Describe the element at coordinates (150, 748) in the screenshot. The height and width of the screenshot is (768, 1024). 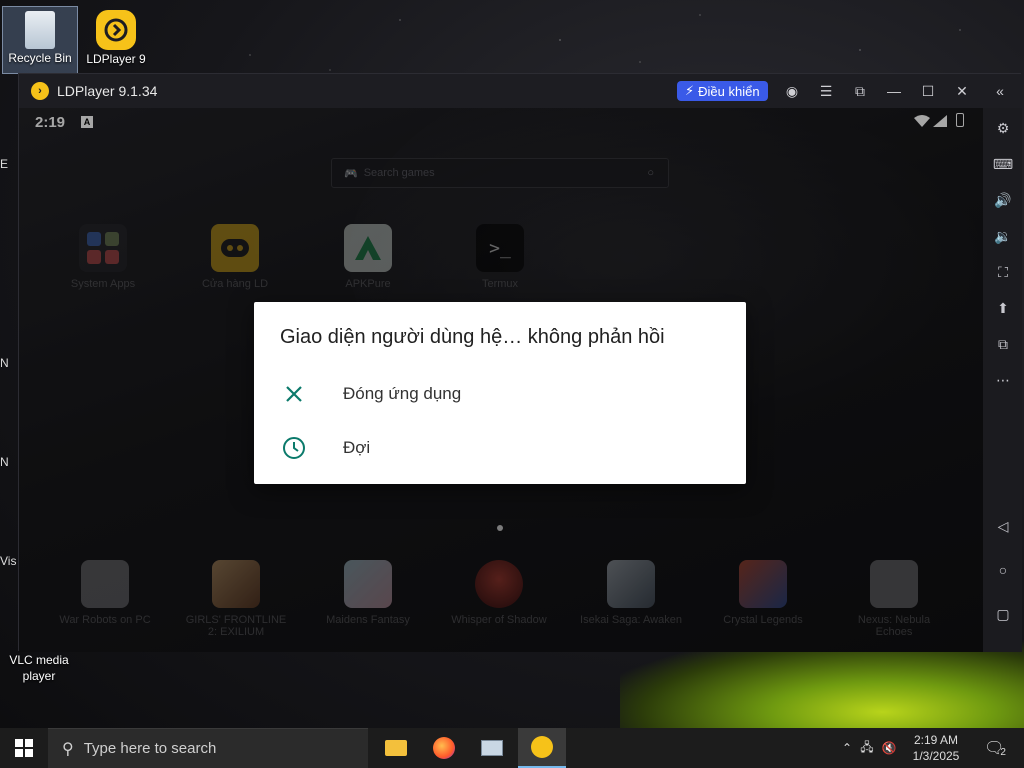
I see `taskbar-search-placeholder: Type here to search` at that location.